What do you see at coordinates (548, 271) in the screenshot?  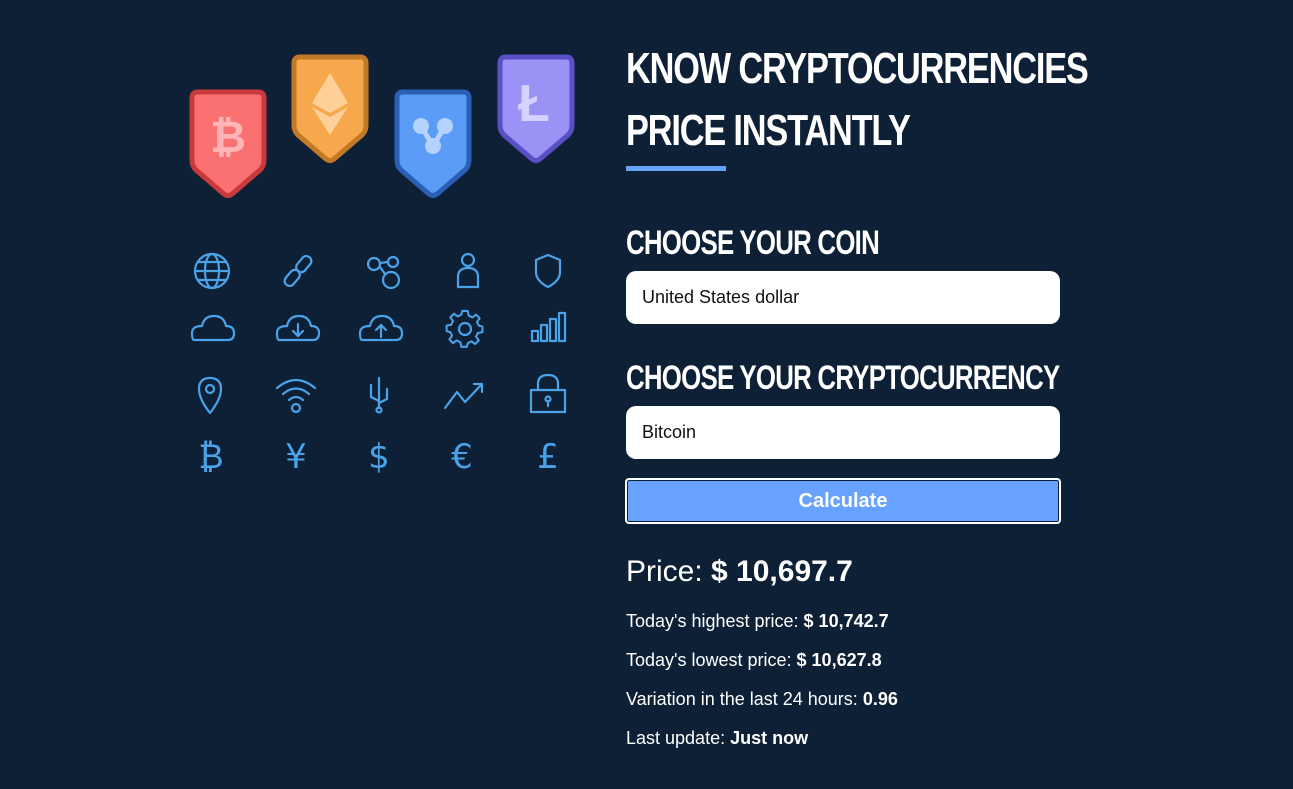 I see `shield-icon` at bounding box center [548, 271].